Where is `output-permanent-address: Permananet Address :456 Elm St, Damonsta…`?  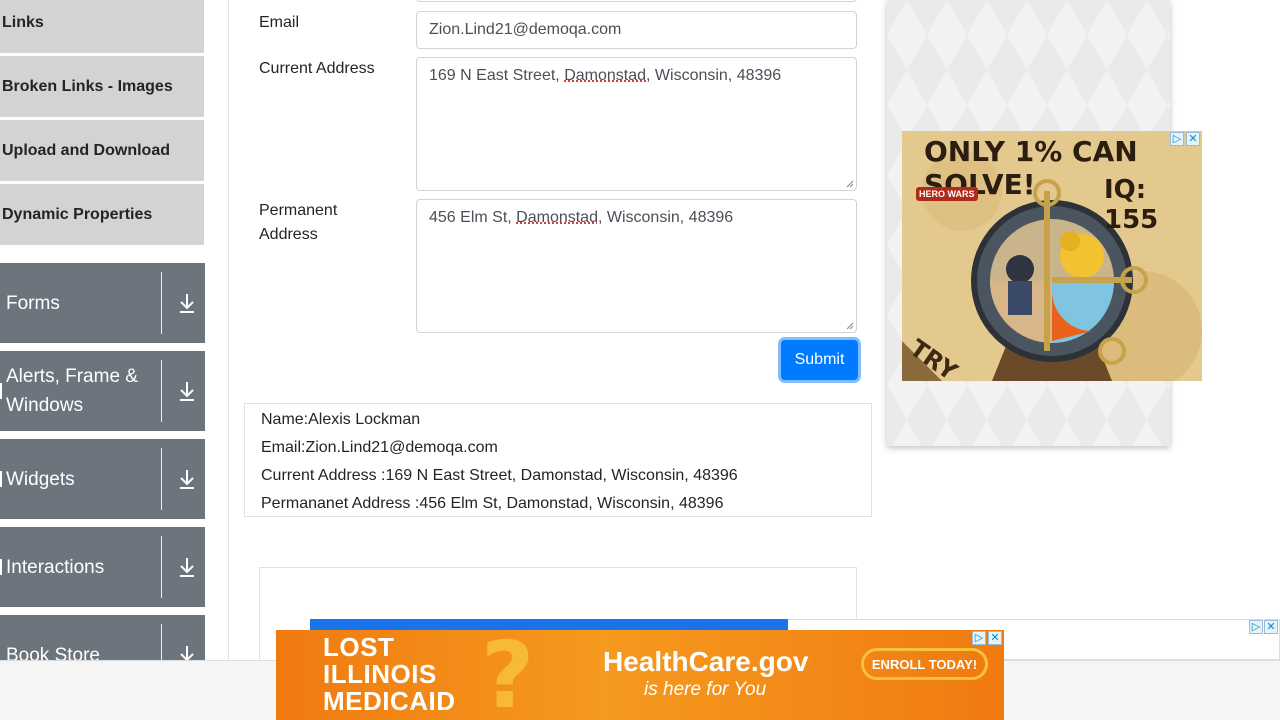 output-permanent-address: Permananet Address :456 Elm St, Damonsta… is located at coordinates (492, 503).